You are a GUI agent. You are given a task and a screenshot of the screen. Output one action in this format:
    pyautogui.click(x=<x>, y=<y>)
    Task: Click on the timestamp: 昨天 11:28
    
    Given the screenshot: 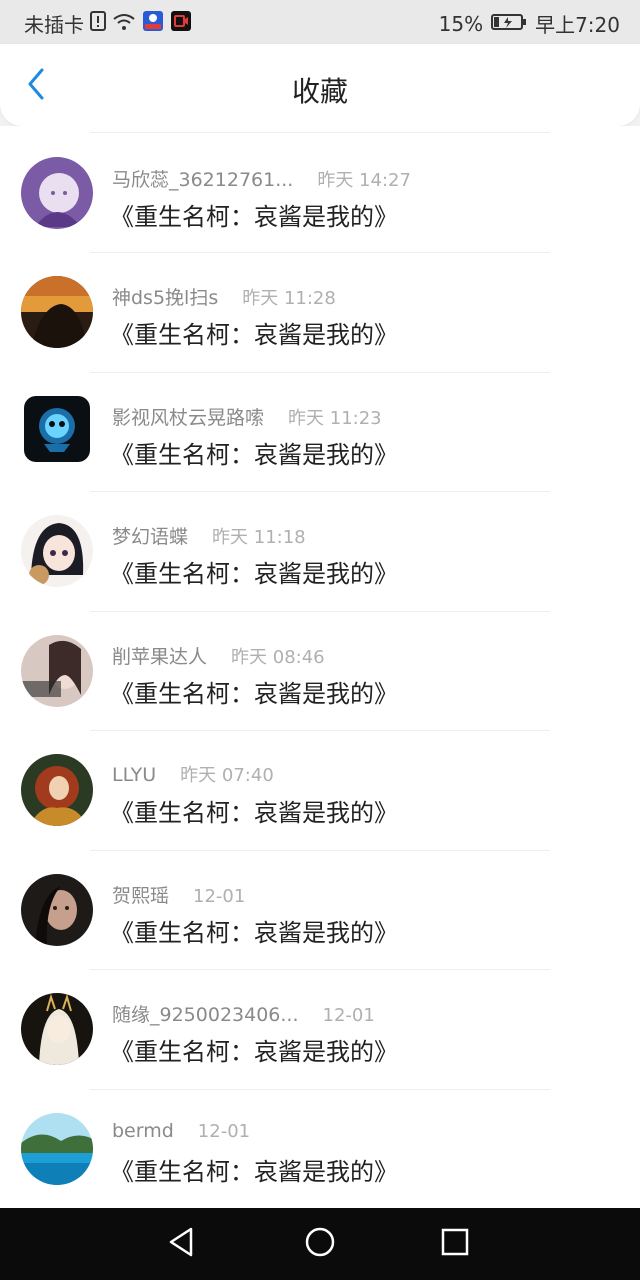 What is the action you would take?
    pyautogui.click(x=289, y=298)
    